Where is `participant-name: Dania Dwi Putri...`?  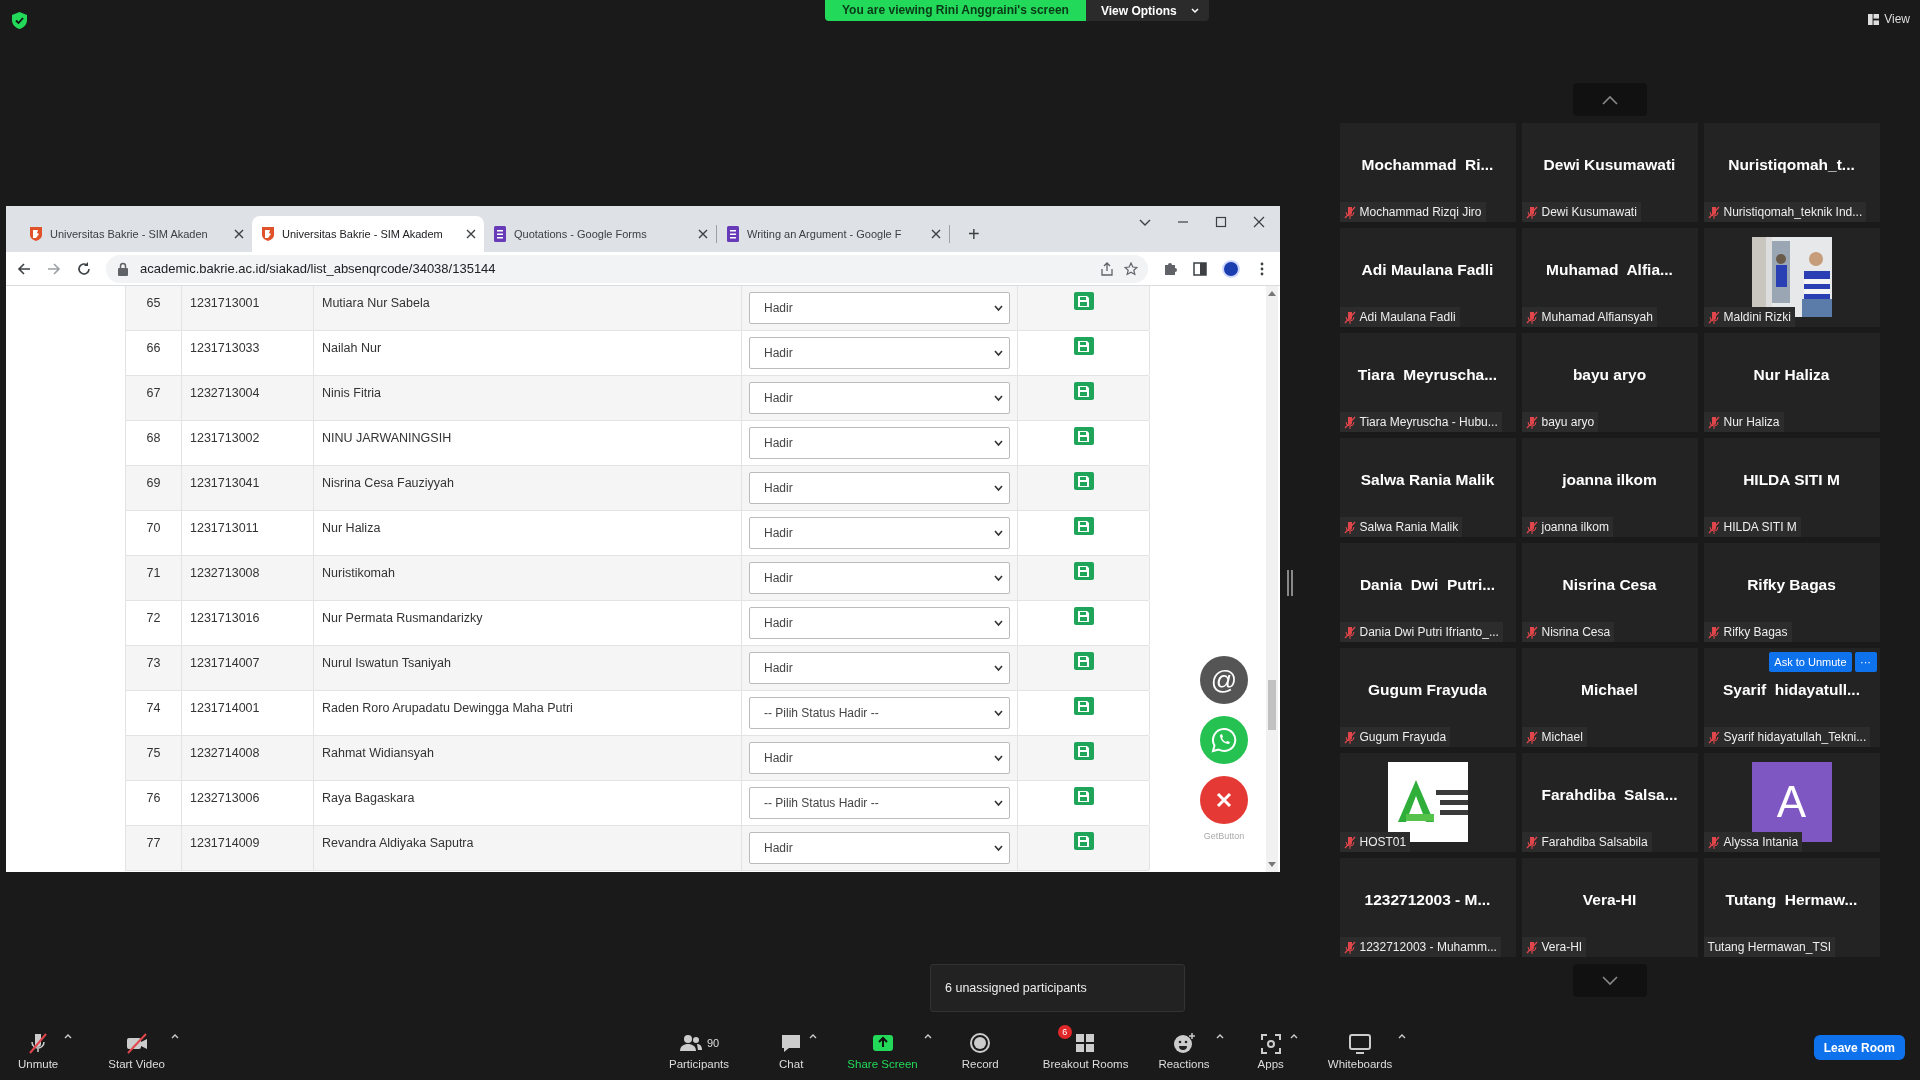 participant-name: Dania Dwi Putri... is located at coordinates (1427, 584).